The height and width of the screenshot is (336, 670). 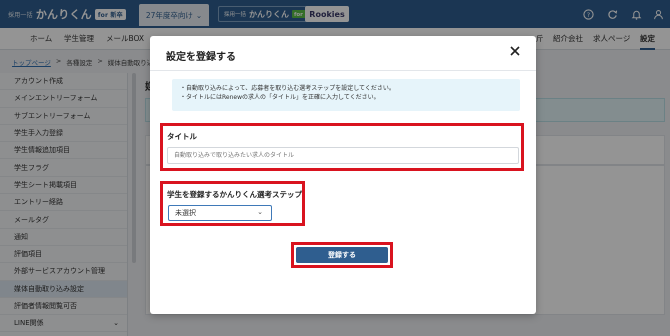 What do you see at coordinates (343, 70) in the screenshot?
I see `modal-divider` at bounding box center [343, 70].